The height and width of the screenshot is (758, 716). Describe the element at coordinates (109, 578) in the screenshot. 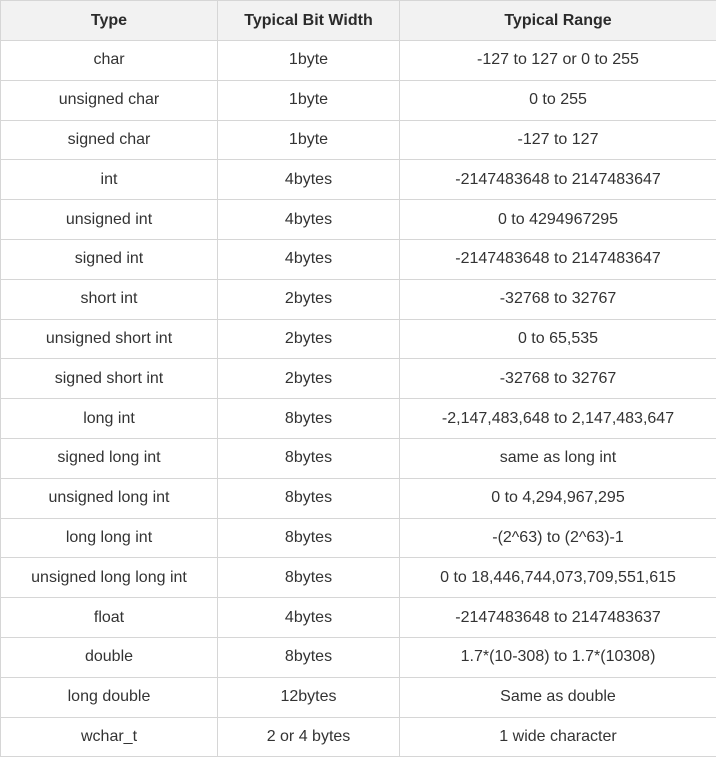

I see `cell-type: unsigned long long int` at that location.